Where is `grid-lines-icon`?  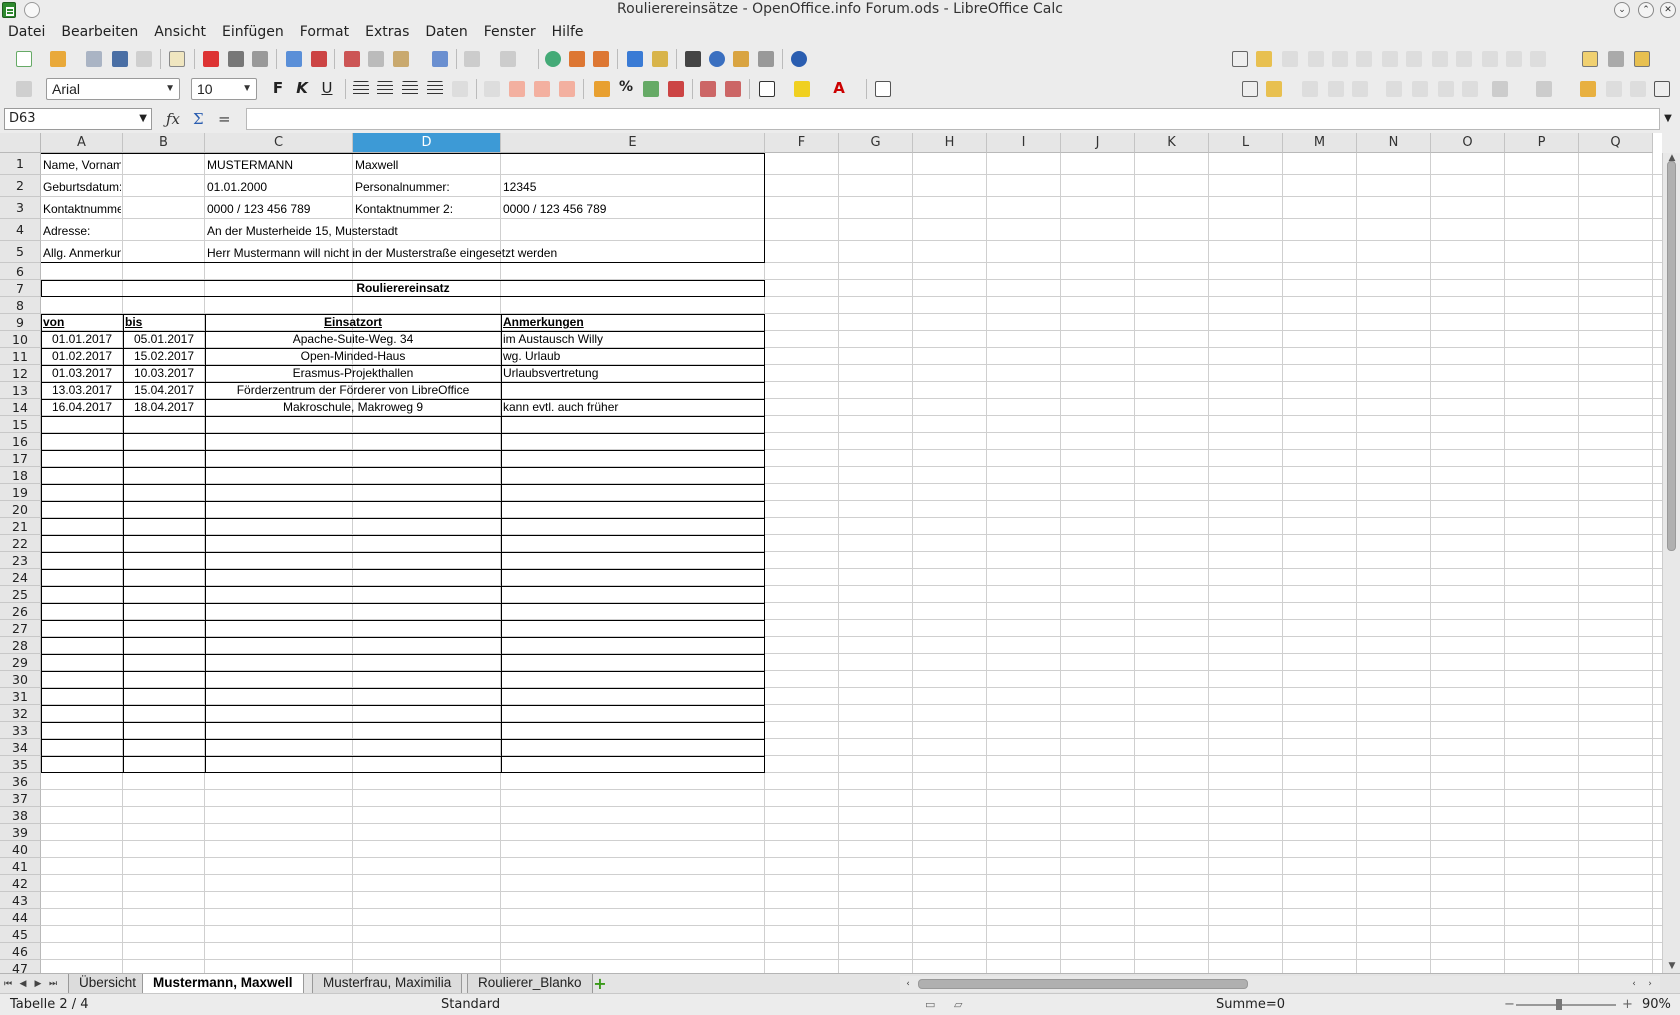
grid-lines-icon is located at coordinates (883, 89).